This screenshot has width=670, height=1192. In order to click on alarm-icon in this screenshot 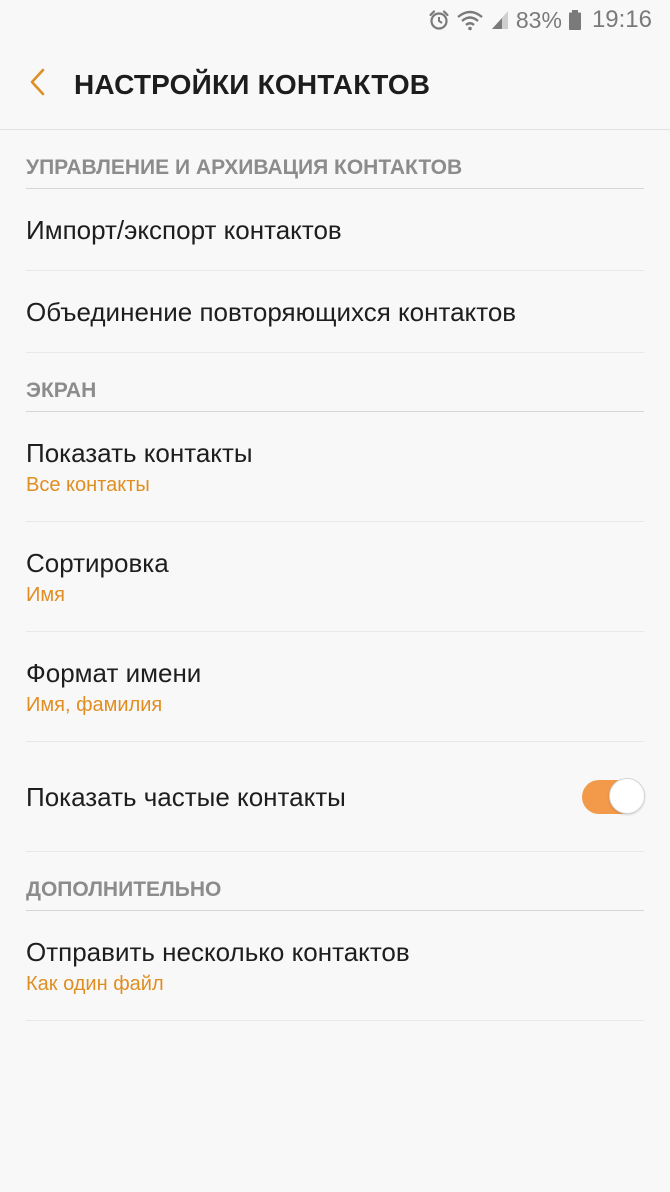, I will do `click(439, 20)`.